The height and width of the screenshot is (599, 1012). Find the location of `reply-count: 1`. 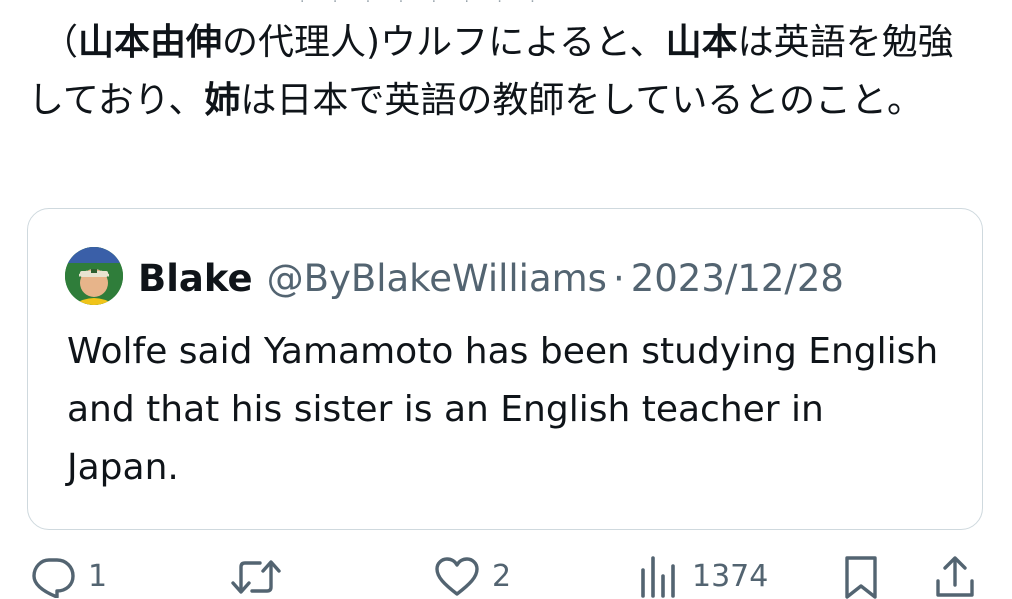

reply-count: 1 is located at coordinates (98, 576).